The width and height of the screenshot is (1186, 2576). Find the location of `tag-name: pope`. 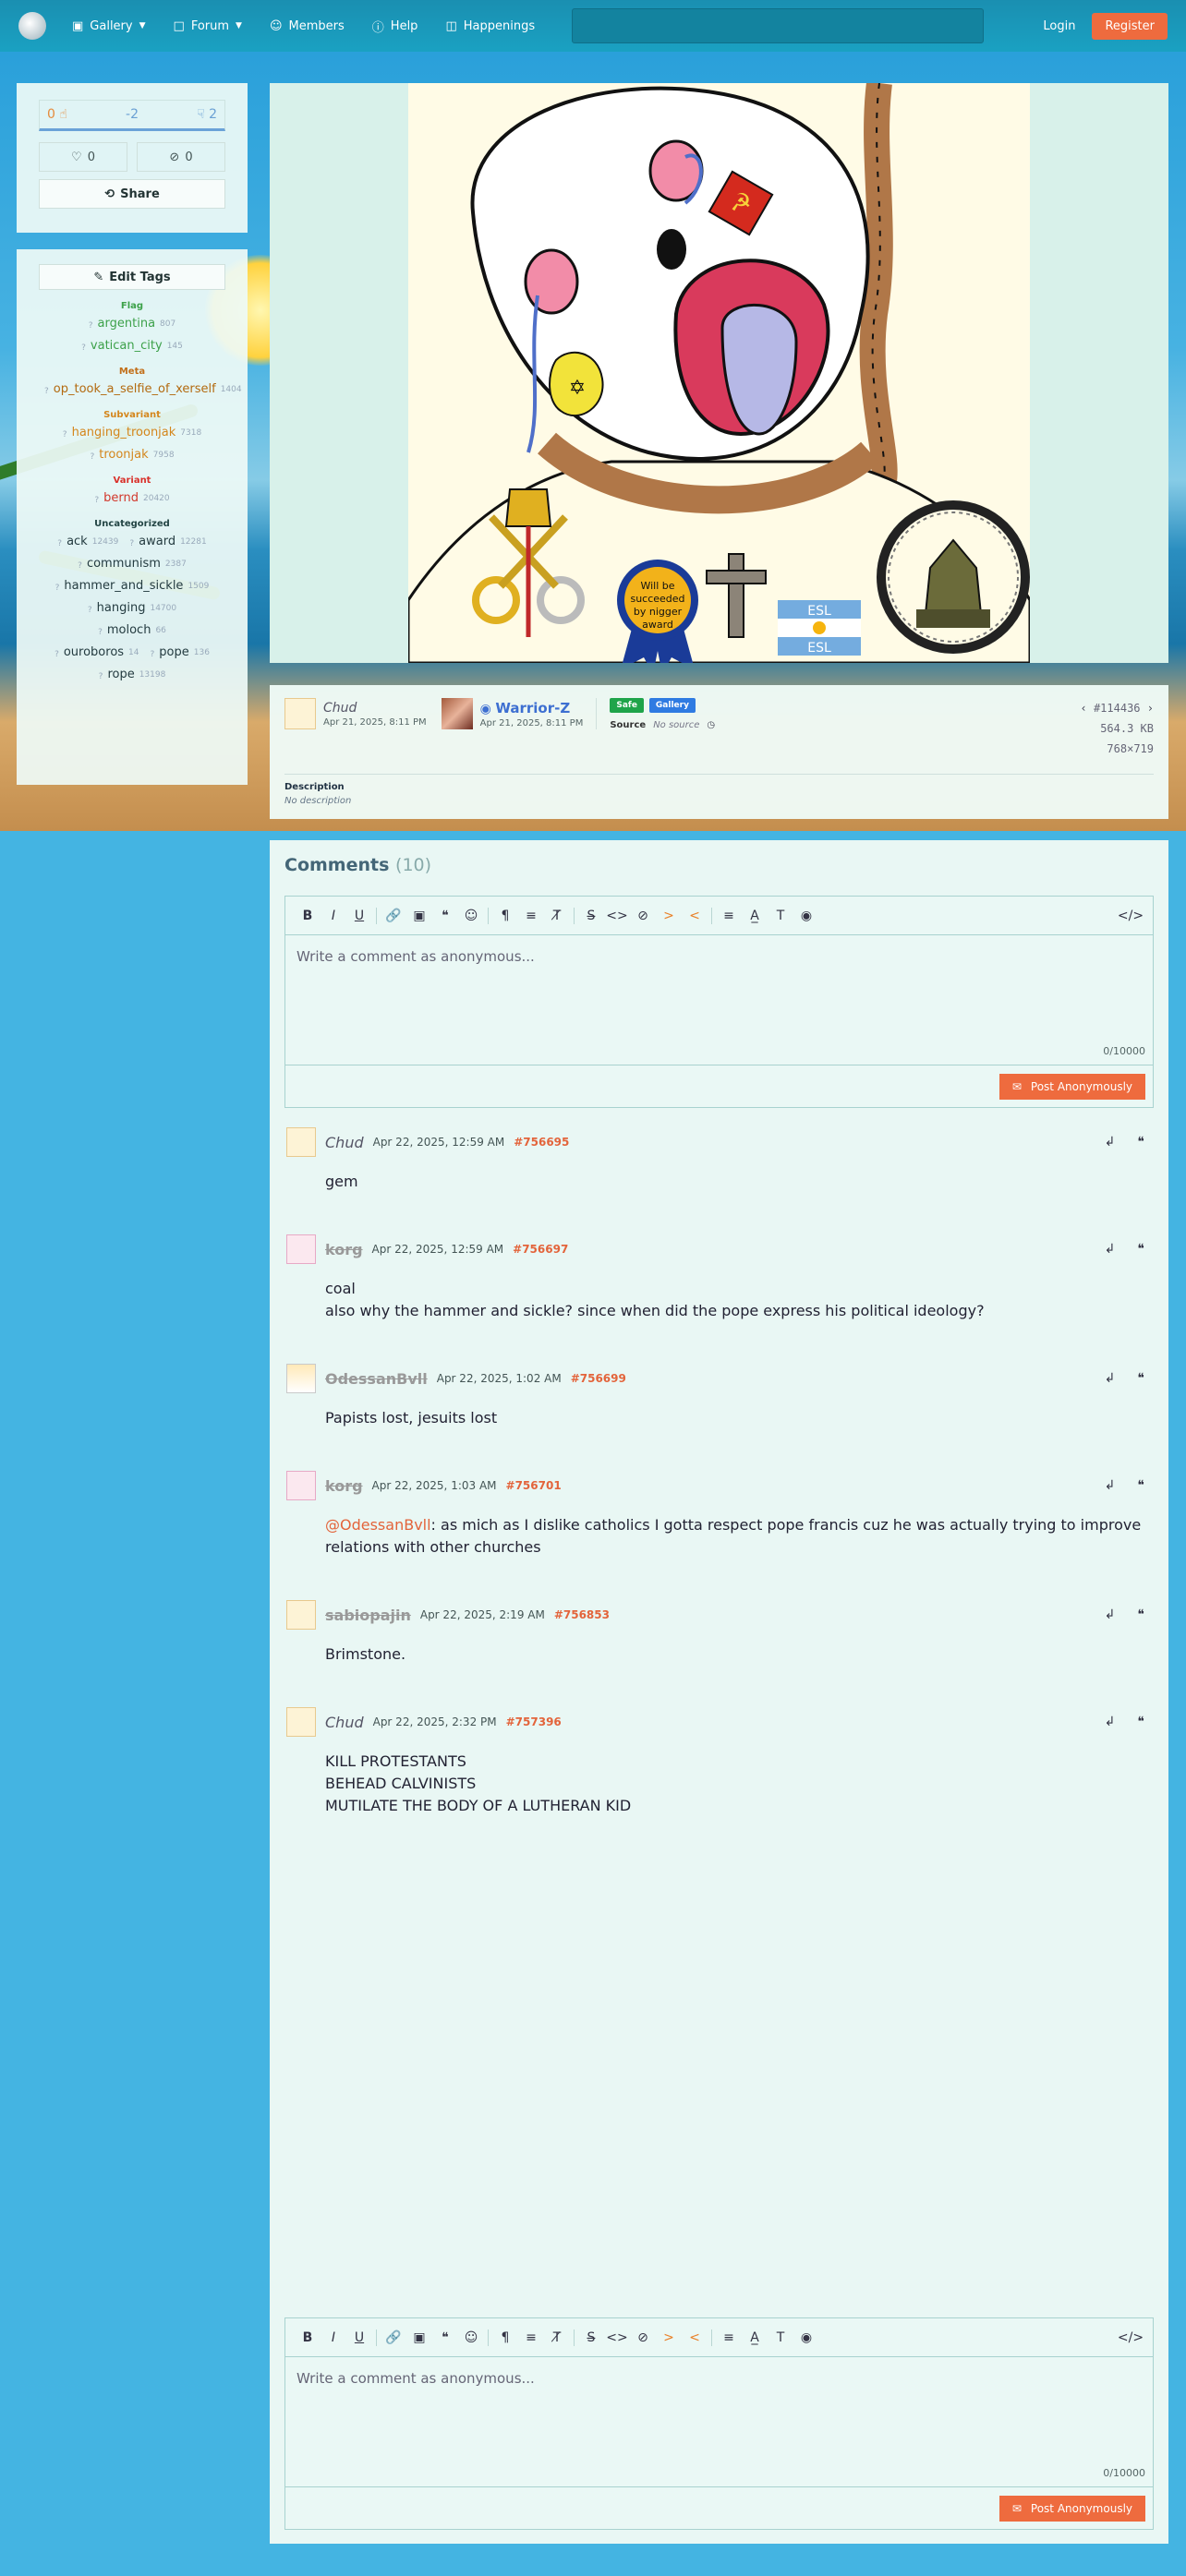

tag-name: pope is located at coordinates (174, 652).